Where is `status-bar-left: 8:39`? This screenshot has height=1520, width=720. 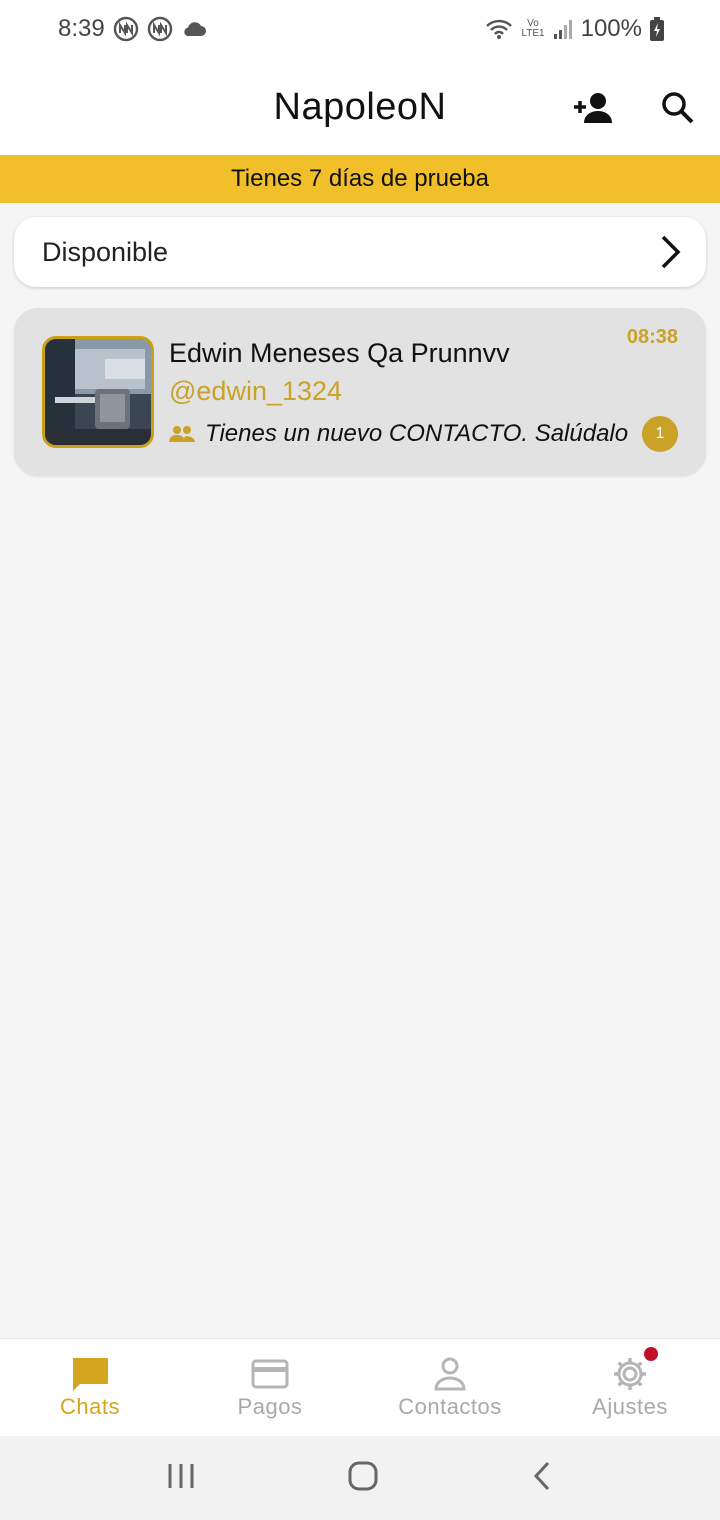 status-bar-left: 8:39 is located at coordinates (132, 29).